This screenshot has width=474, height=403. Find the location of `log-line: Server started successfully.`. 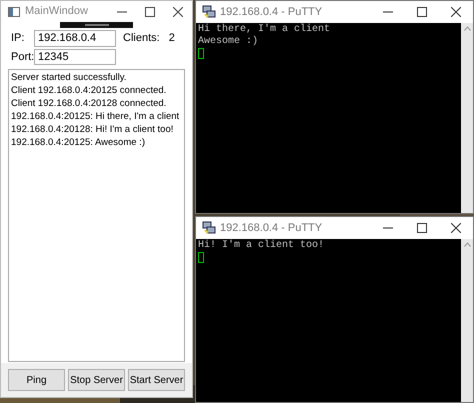

log-line: Server started successfully. is located at coordinates (69, 77).